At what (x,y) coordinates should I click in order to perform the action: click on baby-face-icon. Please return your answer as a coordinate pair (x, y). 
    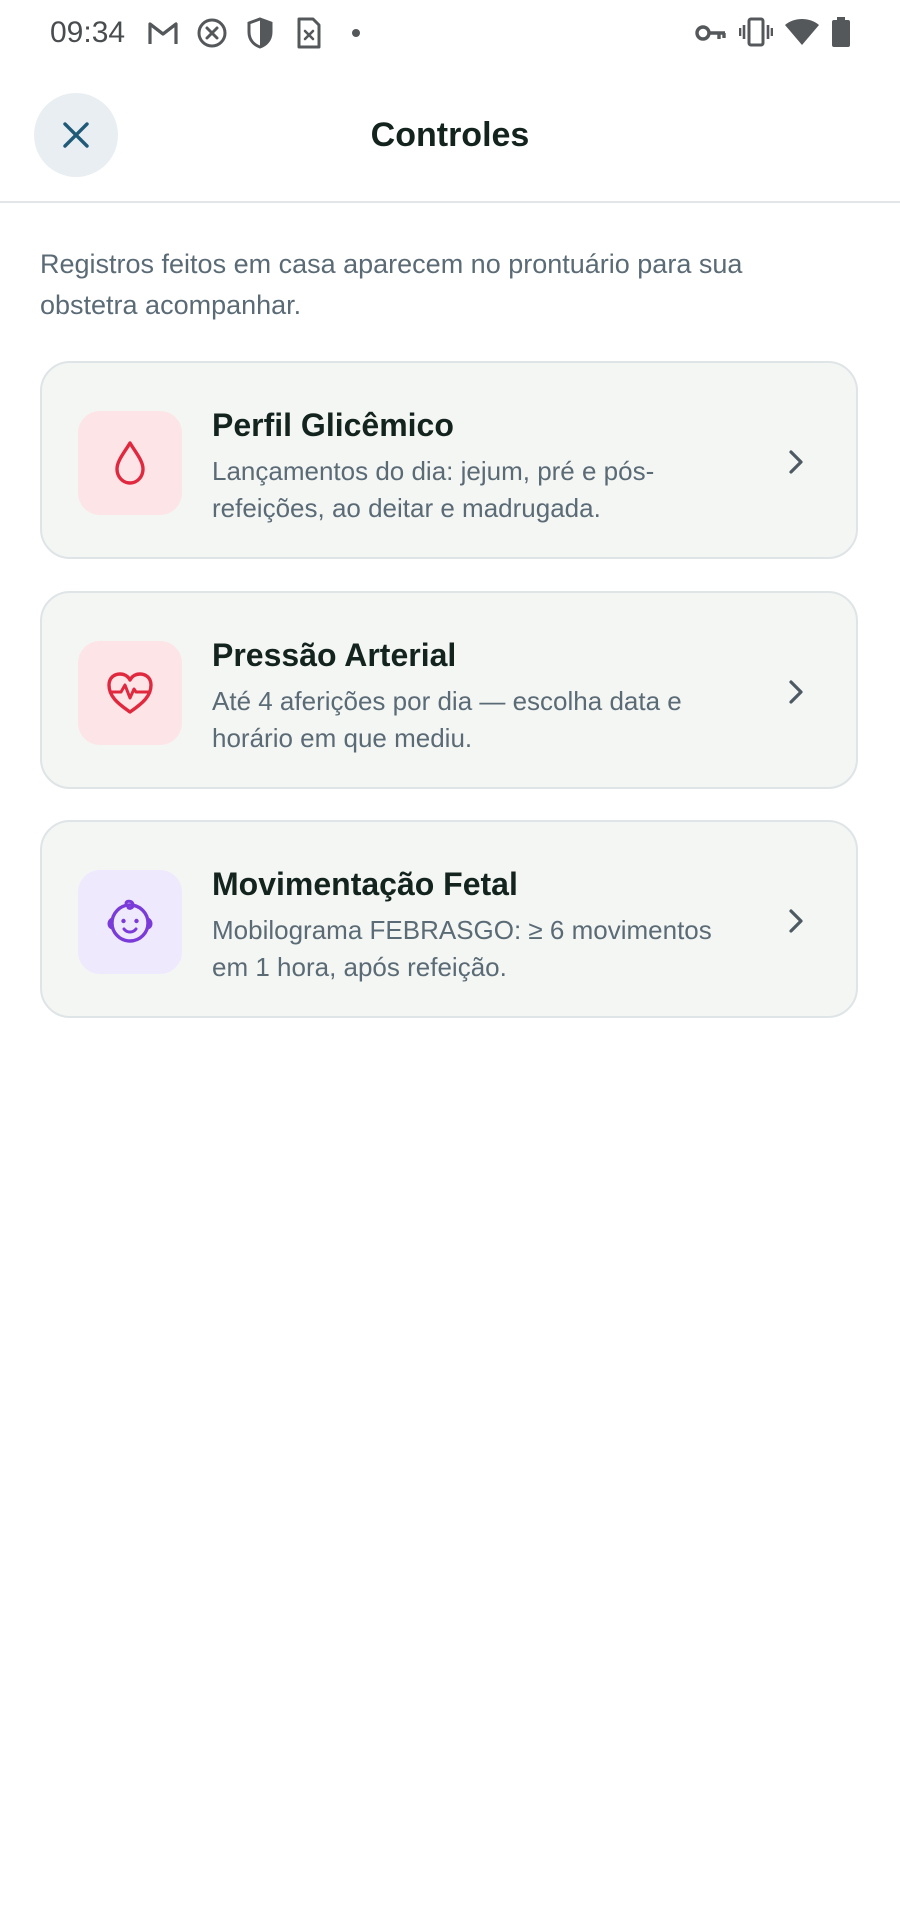
    Looking at the image, I should click on (130, 921).